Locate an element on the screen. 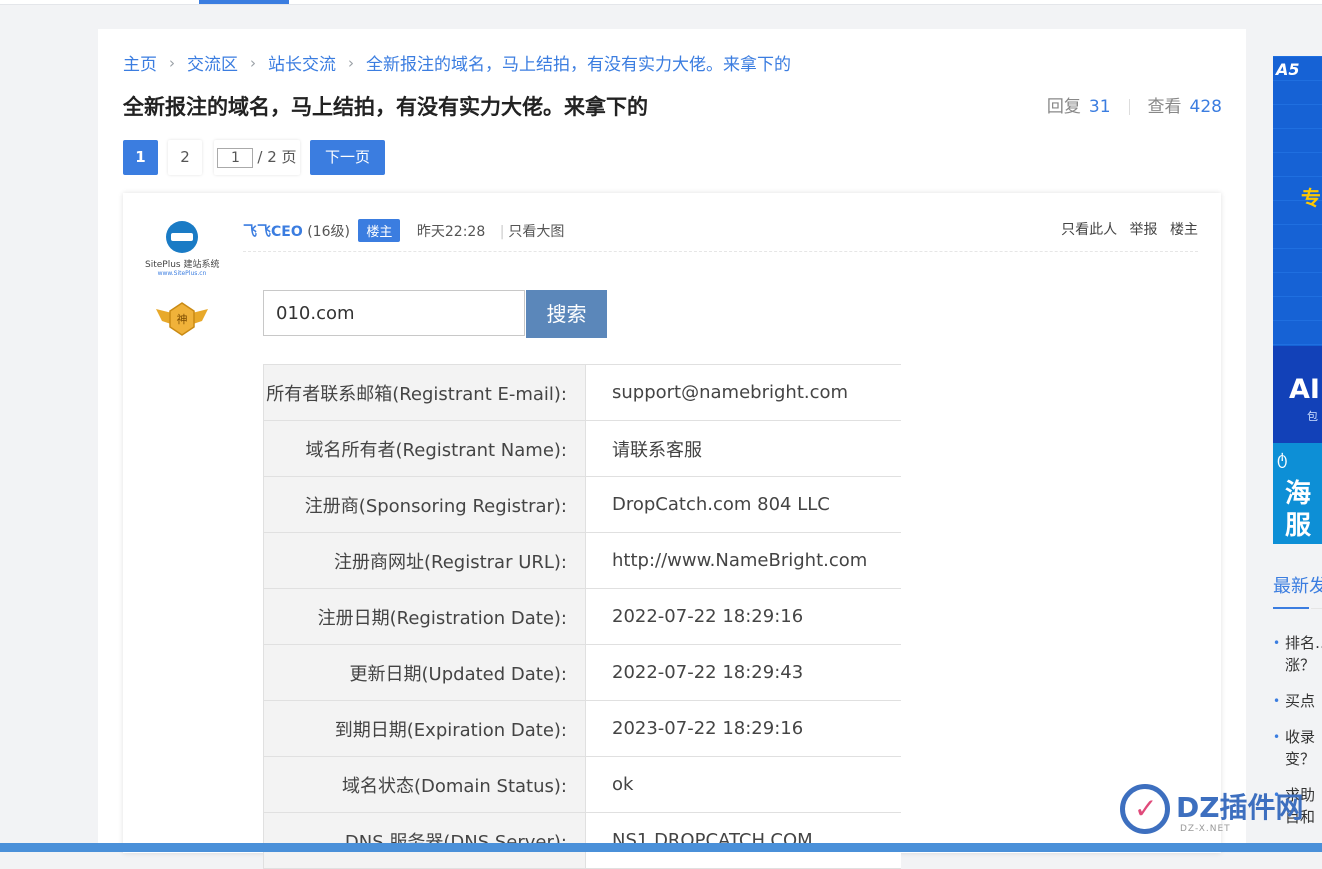 Image resolution: width=1322 pixels, height=869 pixels. a5-logo: A5 is located at coordinates (1288, 69).